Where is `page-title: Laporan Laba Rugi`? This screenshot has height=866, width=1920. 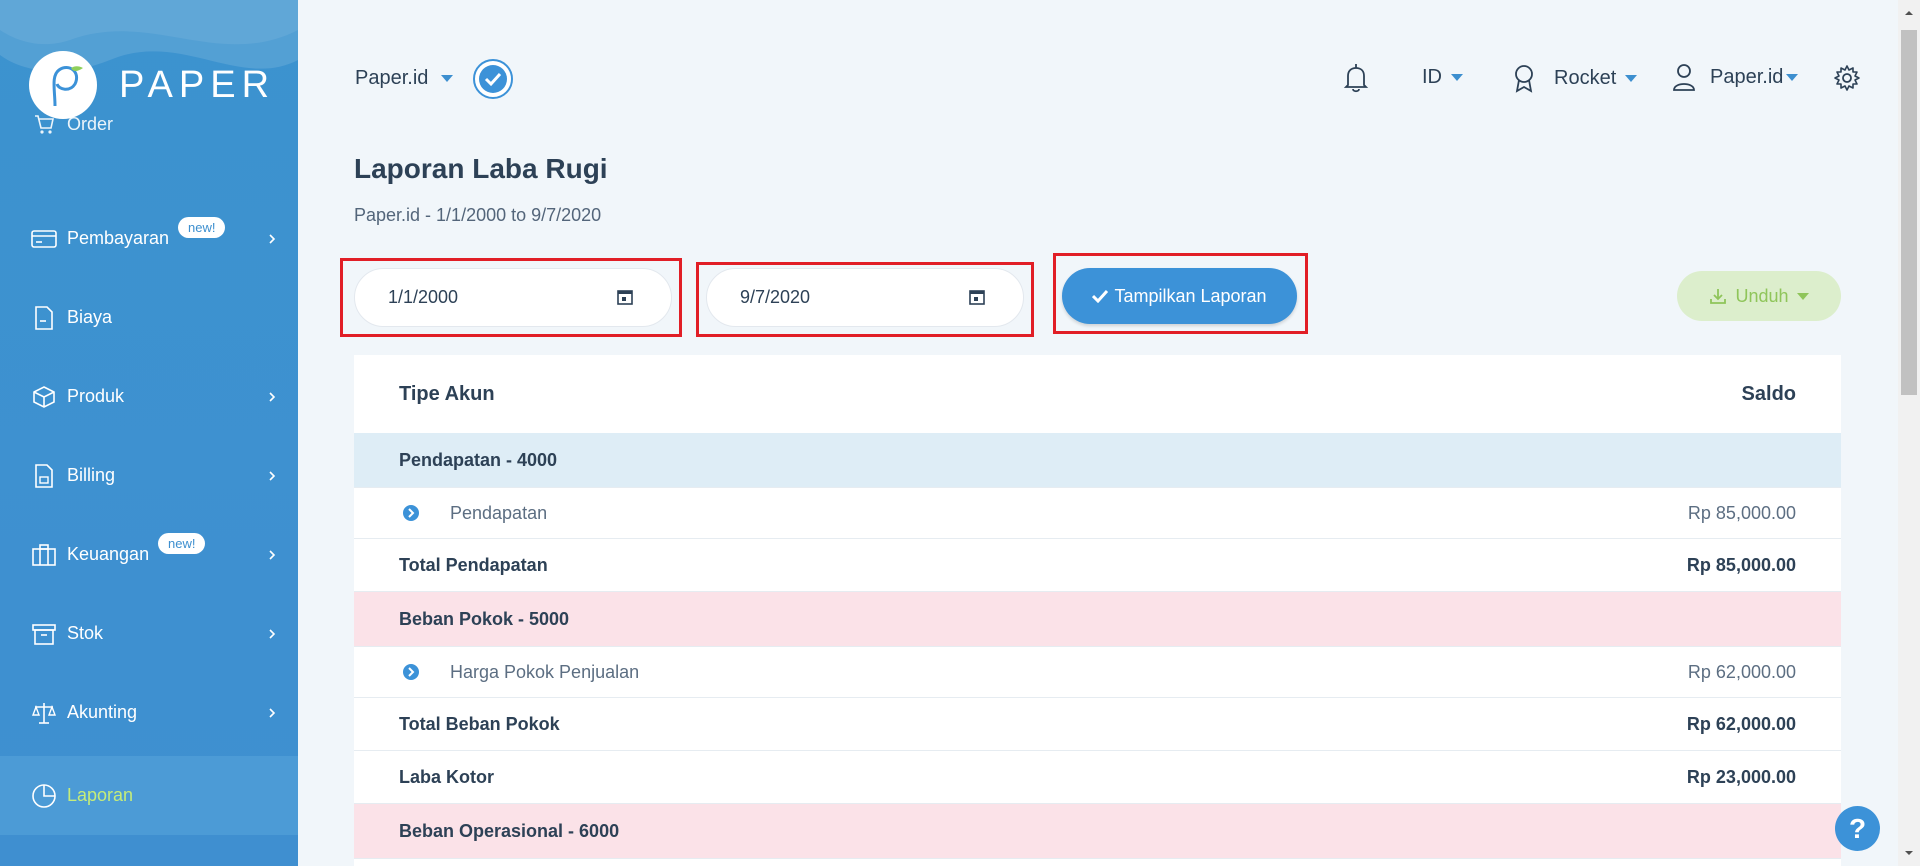
page-title: Laporan Laba Rugi is located at coordinates (481, 168).